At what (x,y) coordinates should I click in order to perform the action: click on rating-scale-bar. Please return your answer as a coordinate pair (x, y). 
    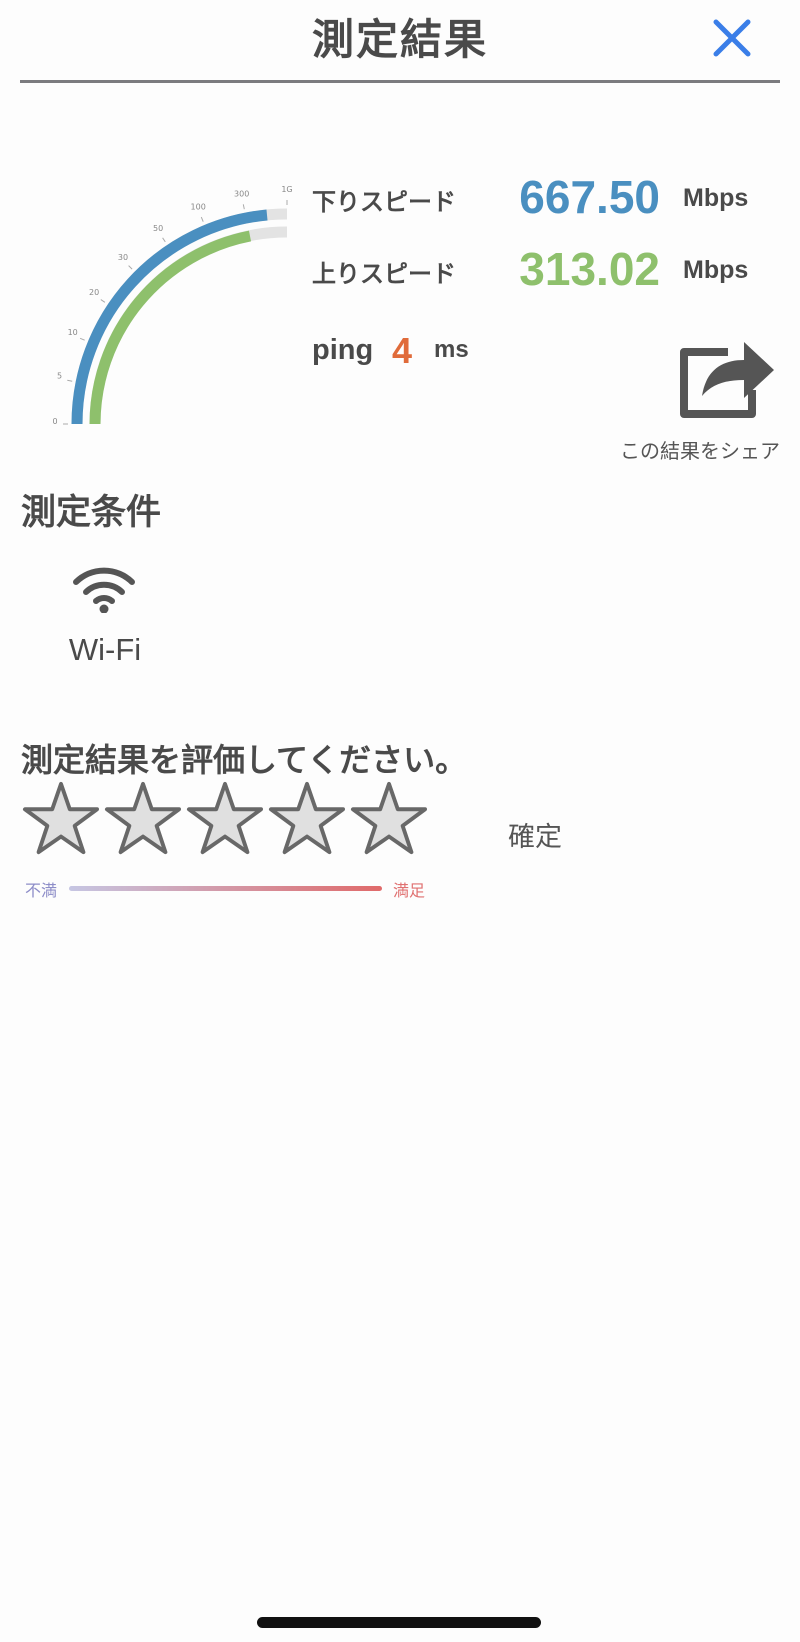
    Looking at the image, I should click on (225, 888).